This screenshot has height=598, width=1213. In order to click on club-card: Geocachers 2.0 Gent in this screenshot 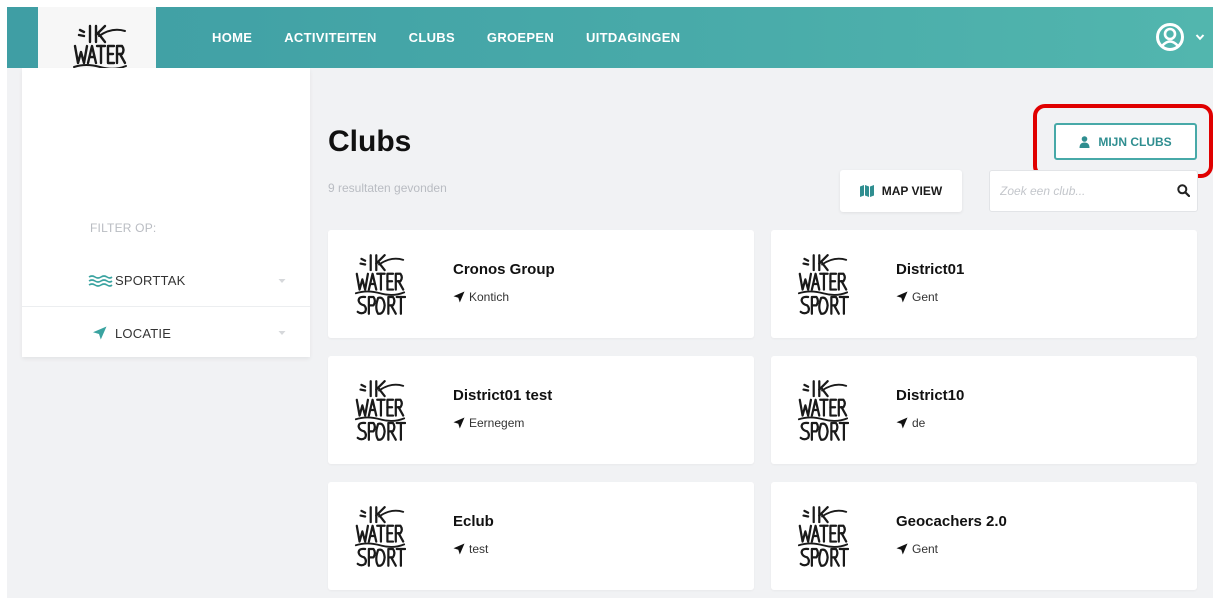, I will do `click(984, 536)`.